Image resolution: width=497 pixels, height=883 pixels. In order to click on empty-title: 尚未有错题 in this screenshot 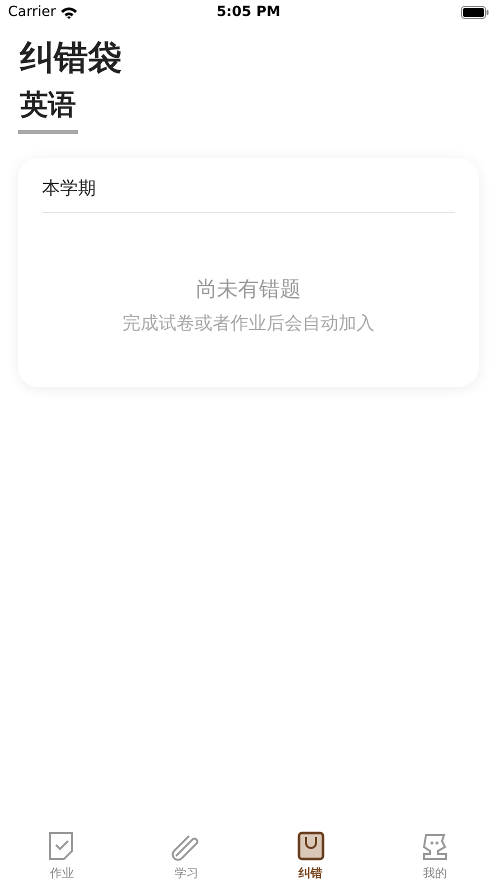, I will do `click(248, 289)`.